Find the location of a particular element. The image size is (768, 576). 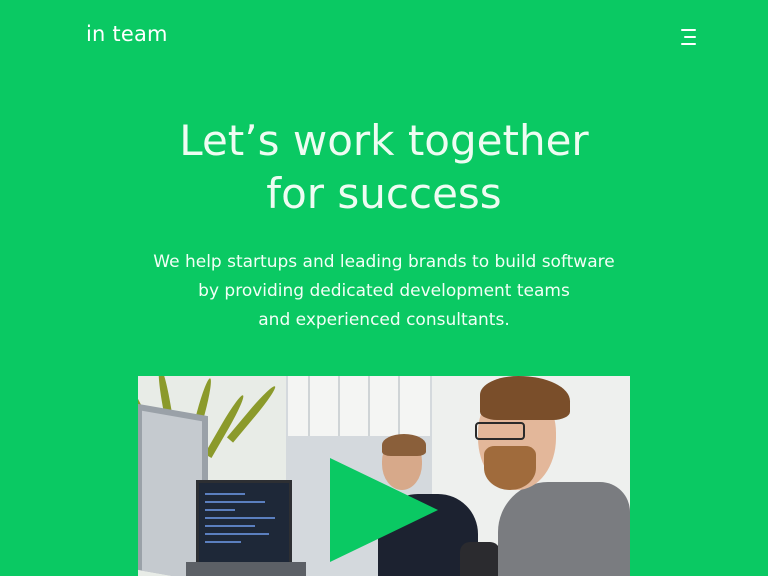

hero-title-line: Let’s work together is located at coordinates (384, 140).